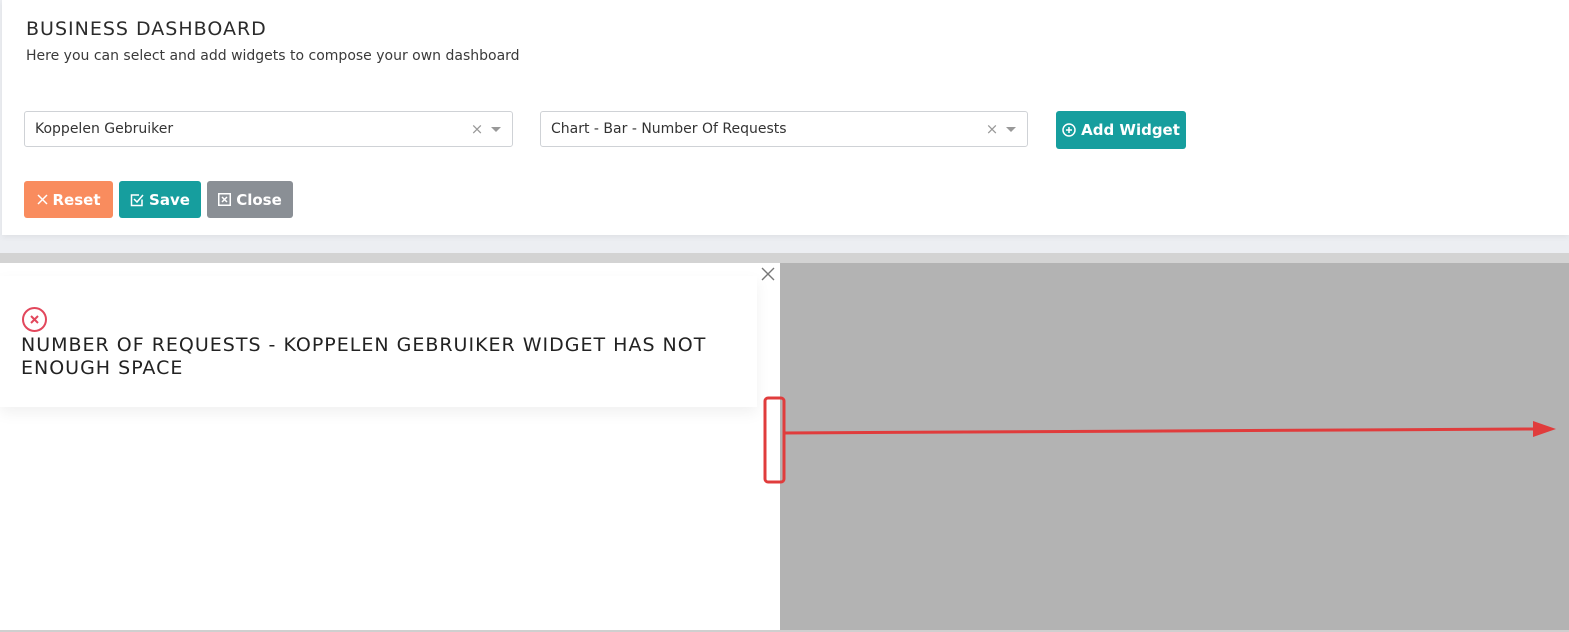 The width and height of the screenshot is (1569, 632). I want to click on checkbox-icon, so click(137, 200).